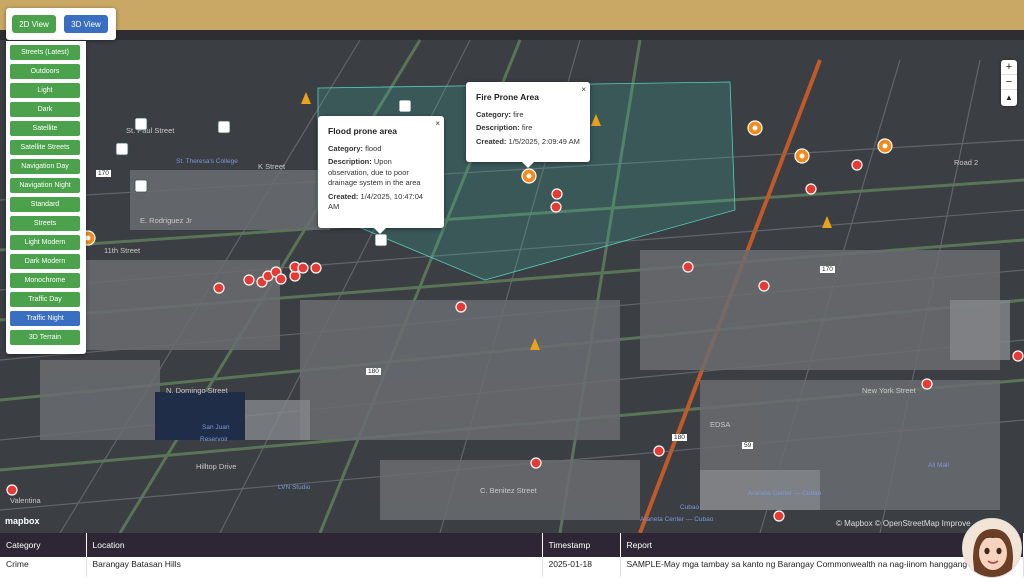  What do you see at coordinates (528, 141) in the screenshot?
I see `popup-created: Created: 1/5/2025, 2:09:49 AM` at bounding box center [528, 141].